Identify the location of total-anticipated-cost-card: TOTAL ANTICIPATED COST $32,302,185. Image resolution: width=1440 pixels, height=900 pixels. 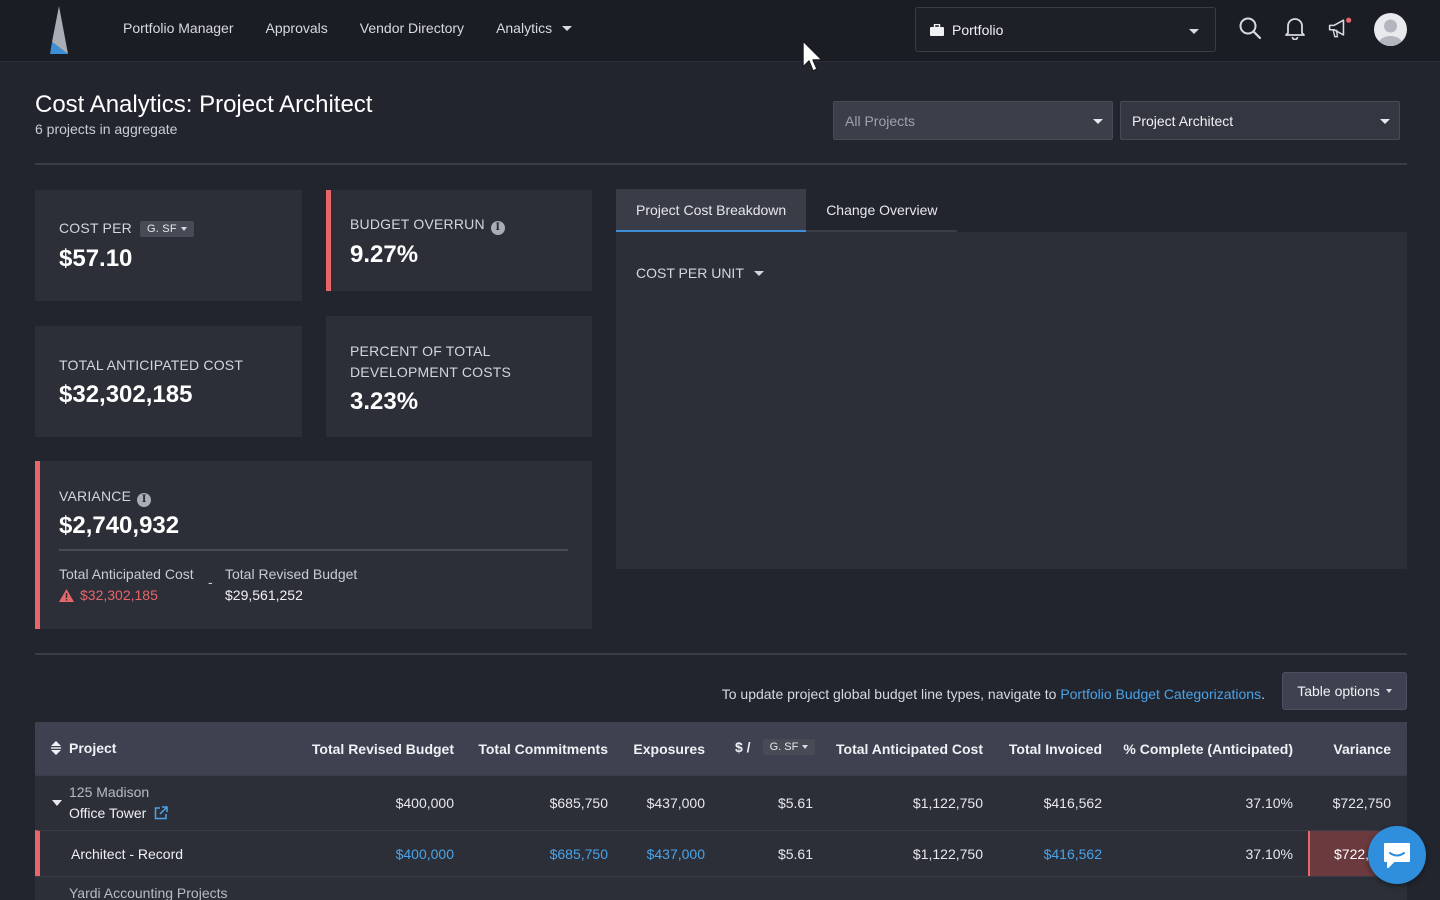
(168, 381).